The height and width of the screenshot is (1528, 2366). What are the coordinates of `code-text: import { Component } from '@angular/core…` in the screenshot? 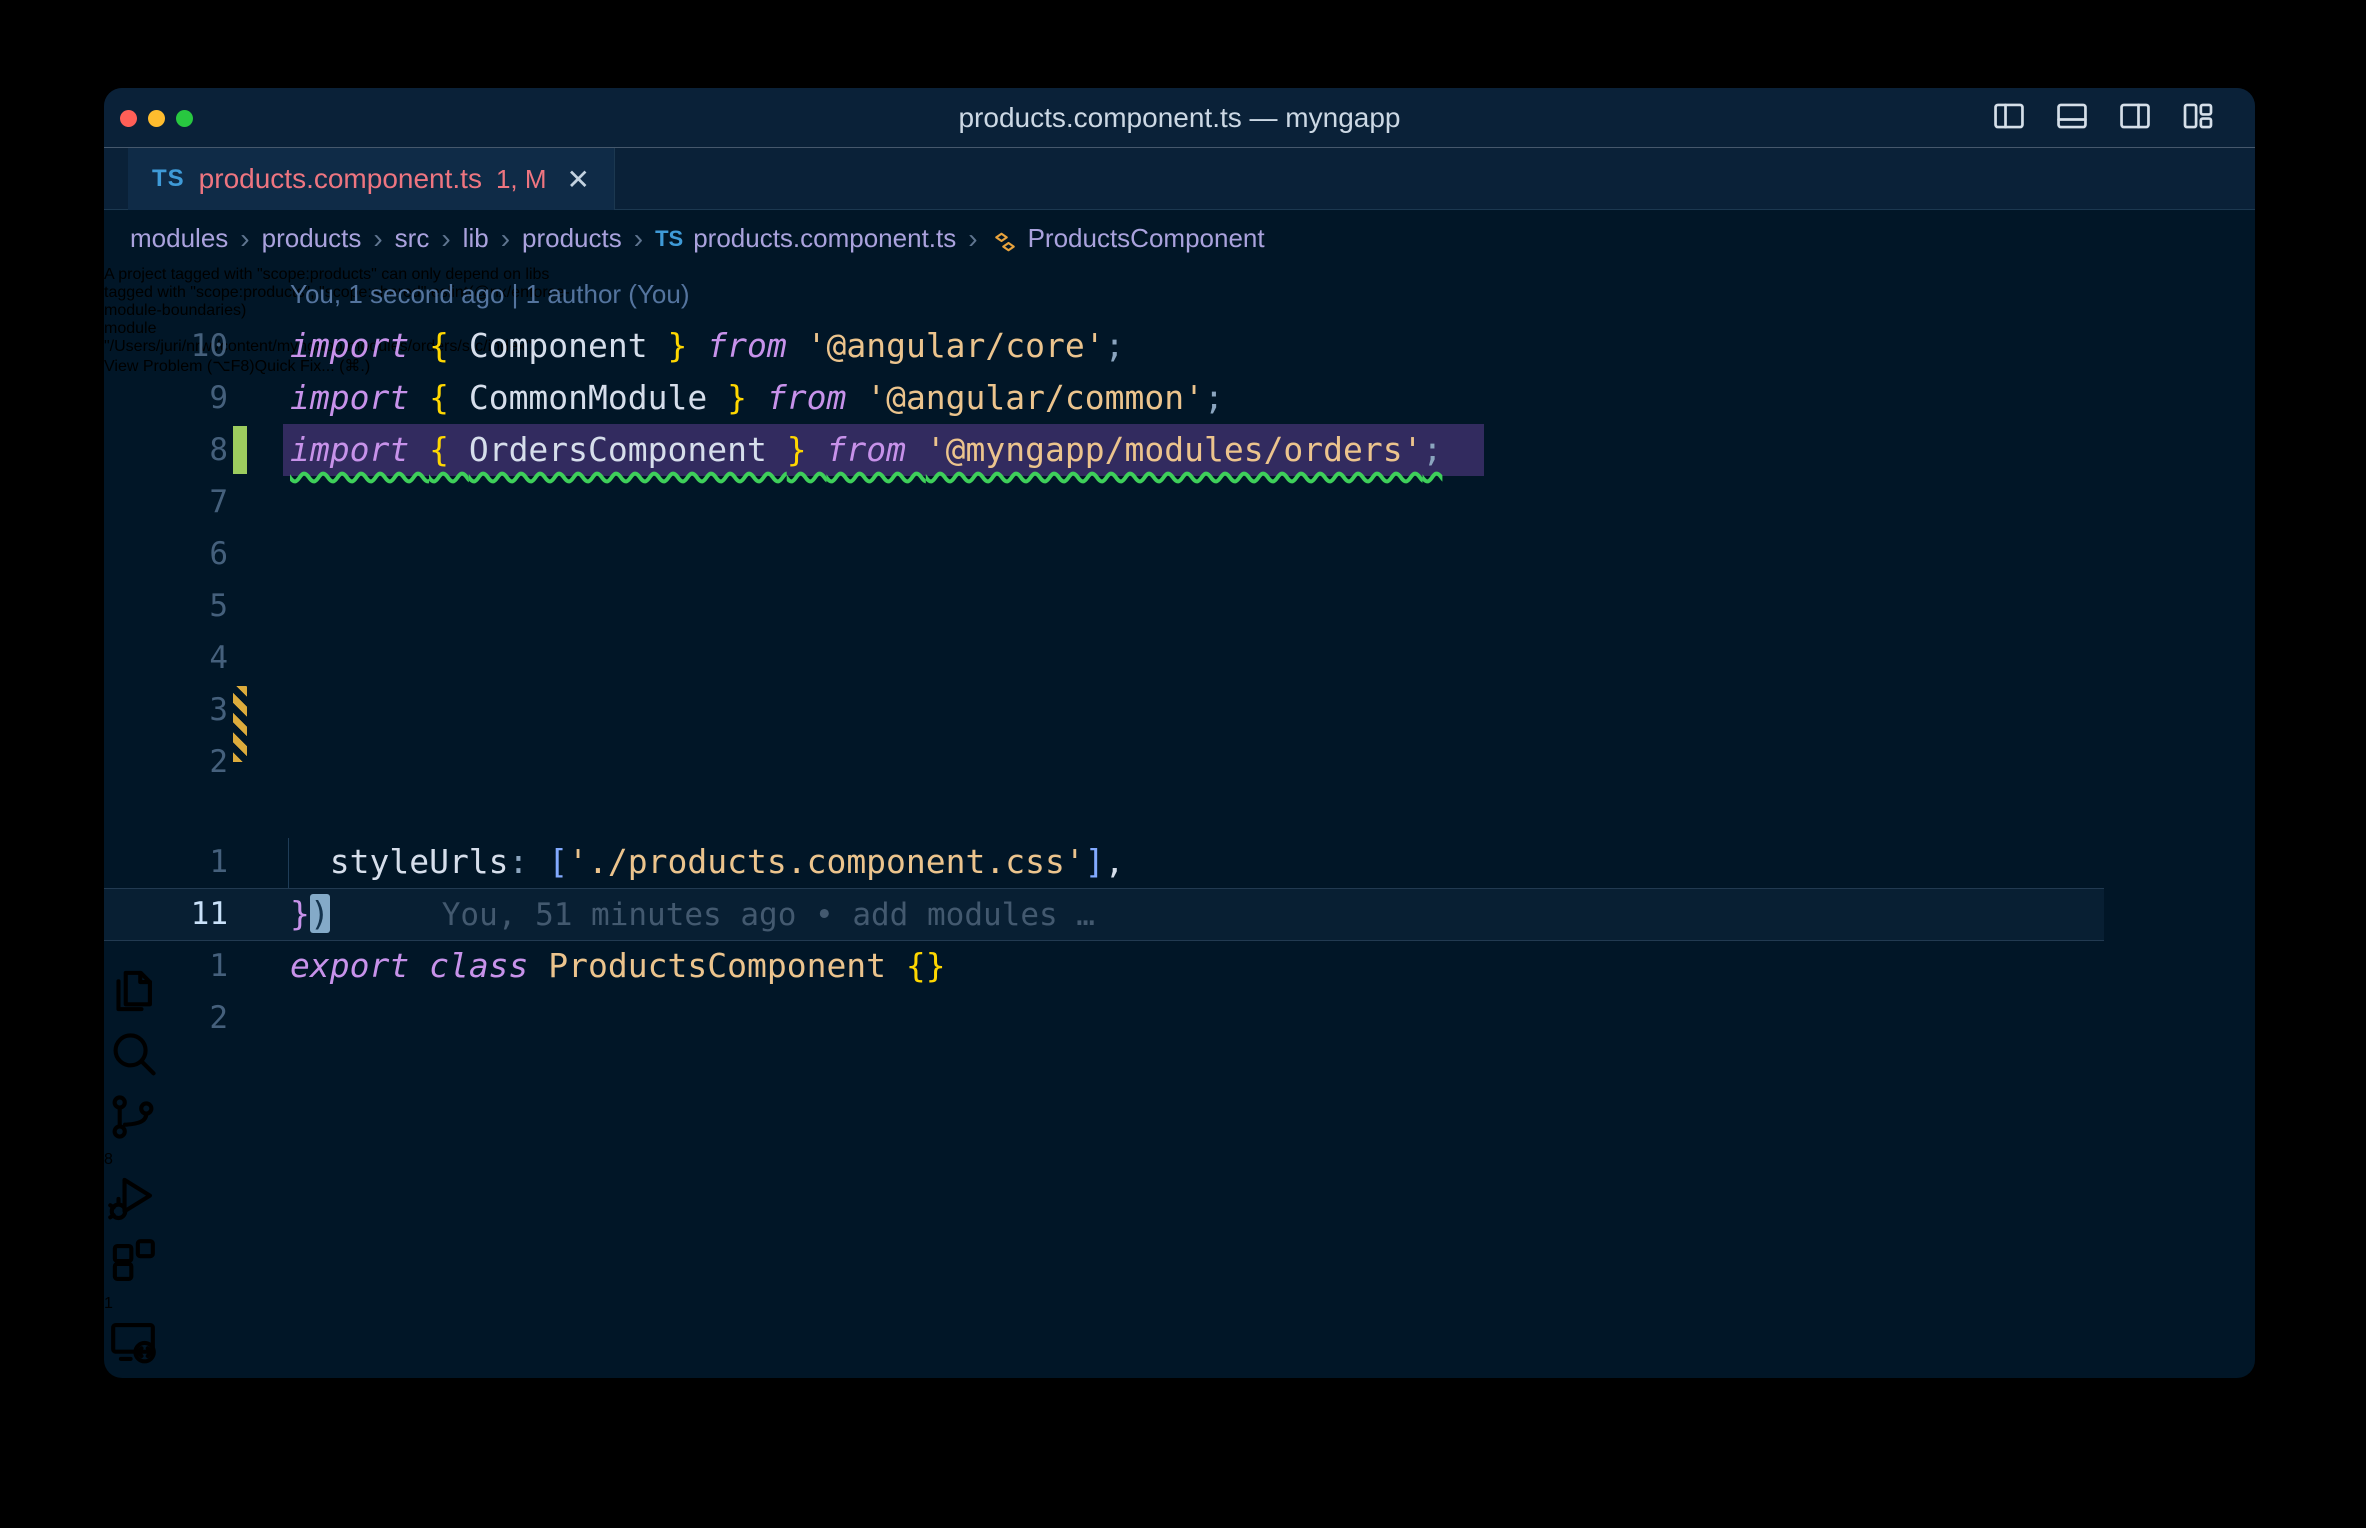 It's located at (707, 345).